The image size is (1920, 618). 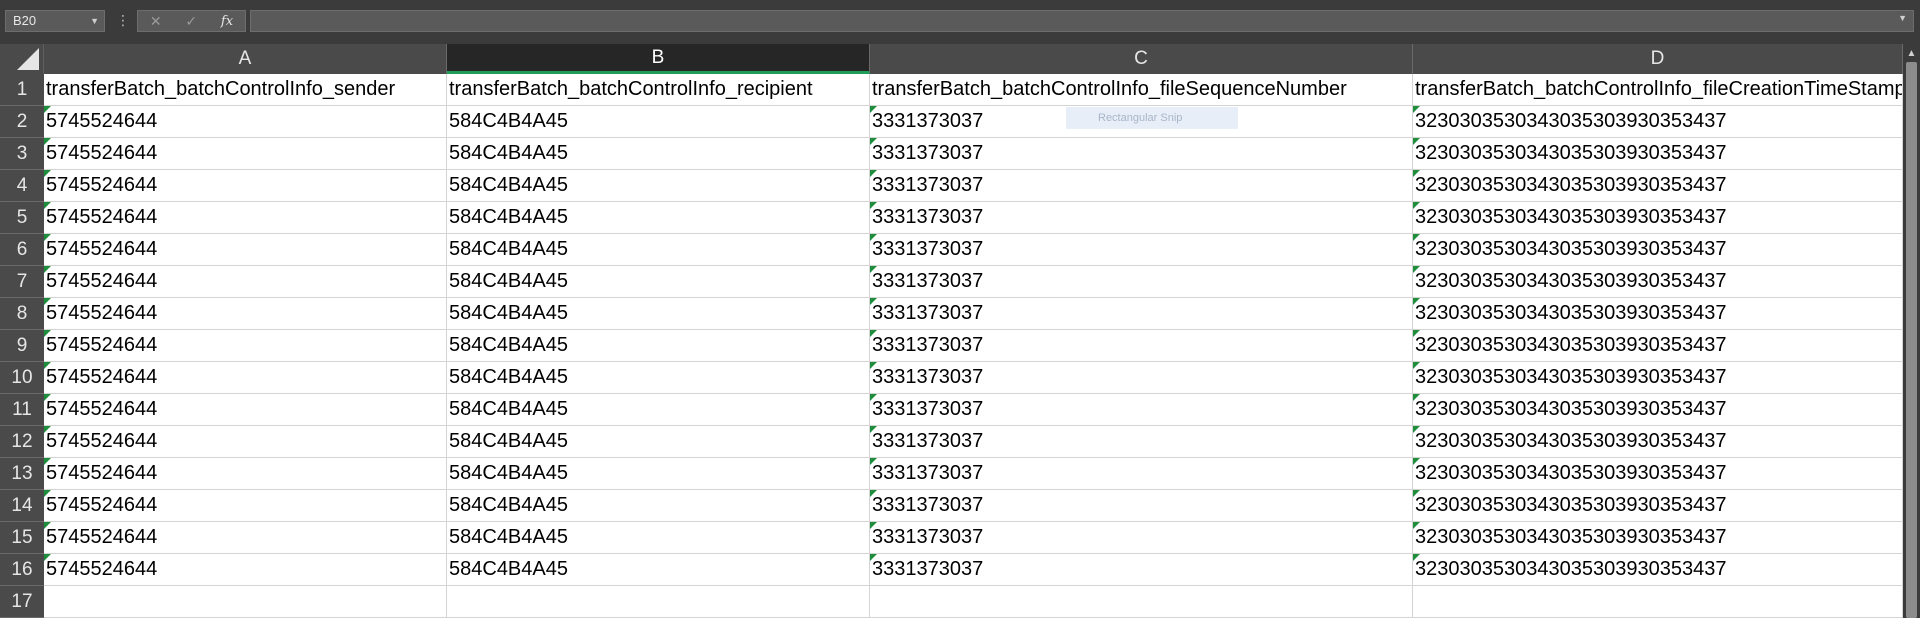 I want to click on row-header-13: 13, so click(x=22, y=474).